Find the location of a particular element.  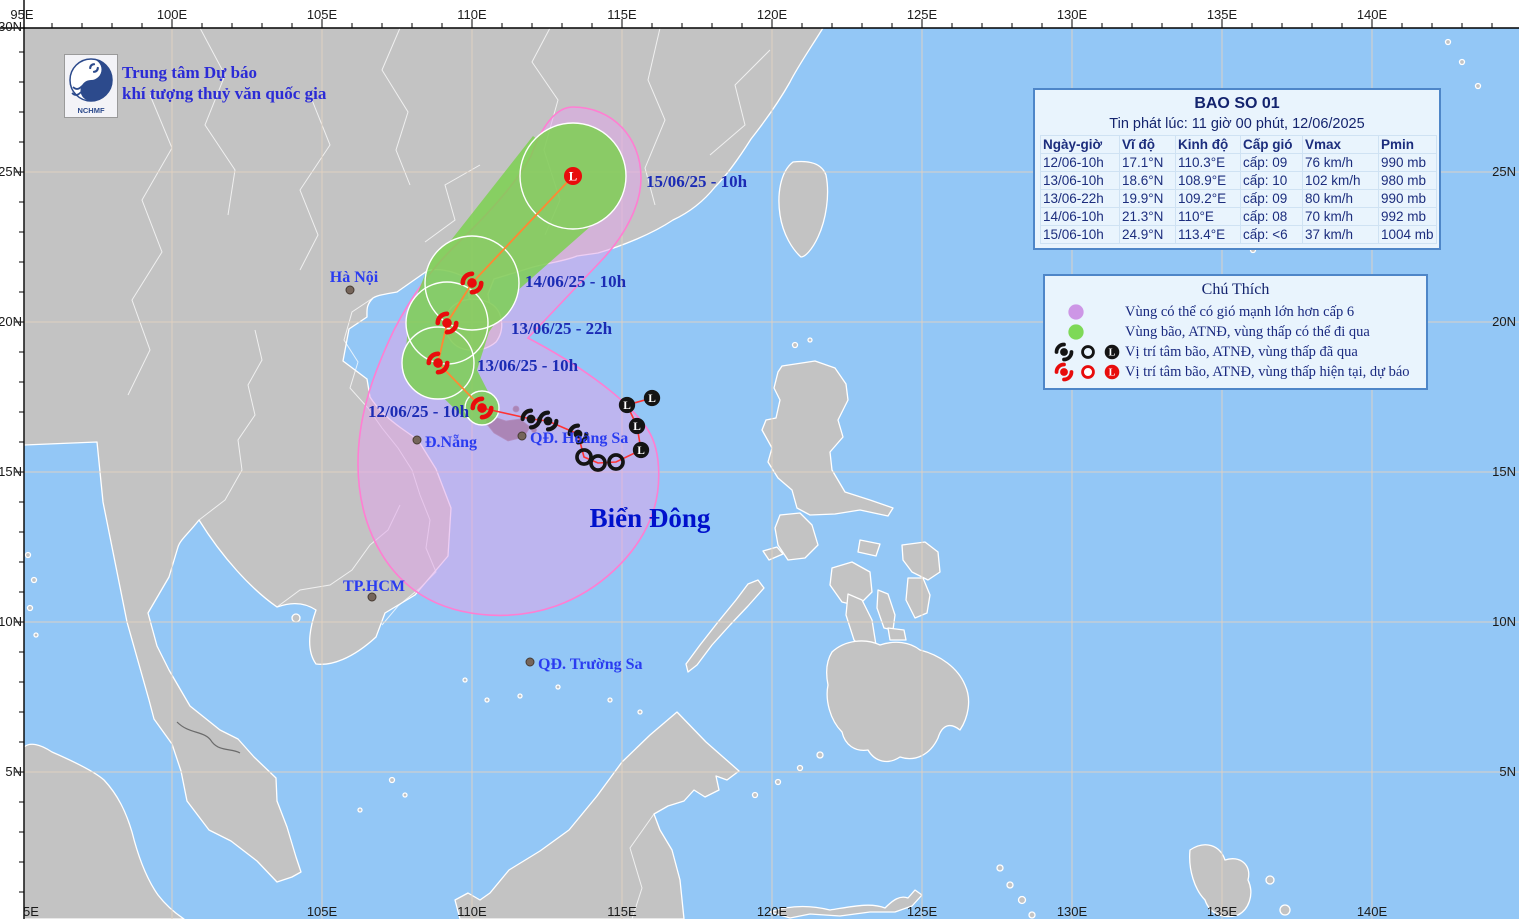

storm-table-cell: 990 mb is located at coordinates (1407, 162).